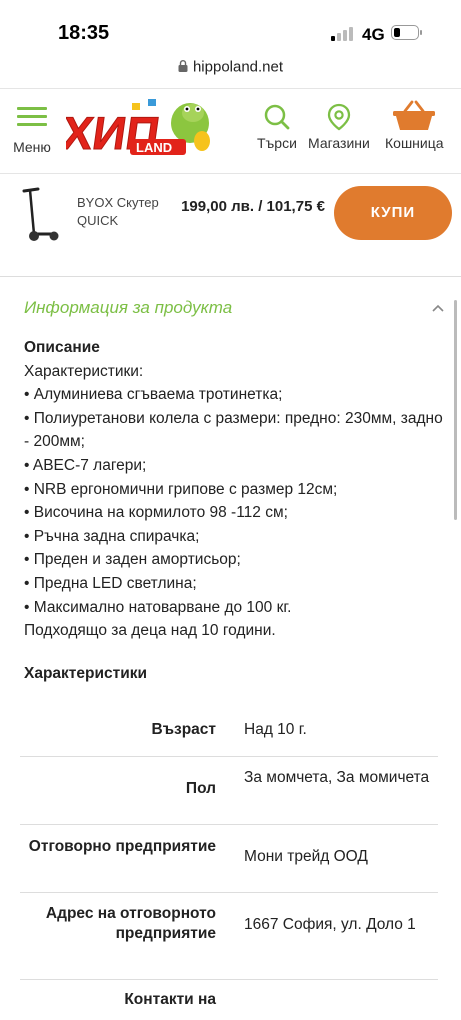  I want to click on description-line: • Предна LED светлина;, so click(110, 583).